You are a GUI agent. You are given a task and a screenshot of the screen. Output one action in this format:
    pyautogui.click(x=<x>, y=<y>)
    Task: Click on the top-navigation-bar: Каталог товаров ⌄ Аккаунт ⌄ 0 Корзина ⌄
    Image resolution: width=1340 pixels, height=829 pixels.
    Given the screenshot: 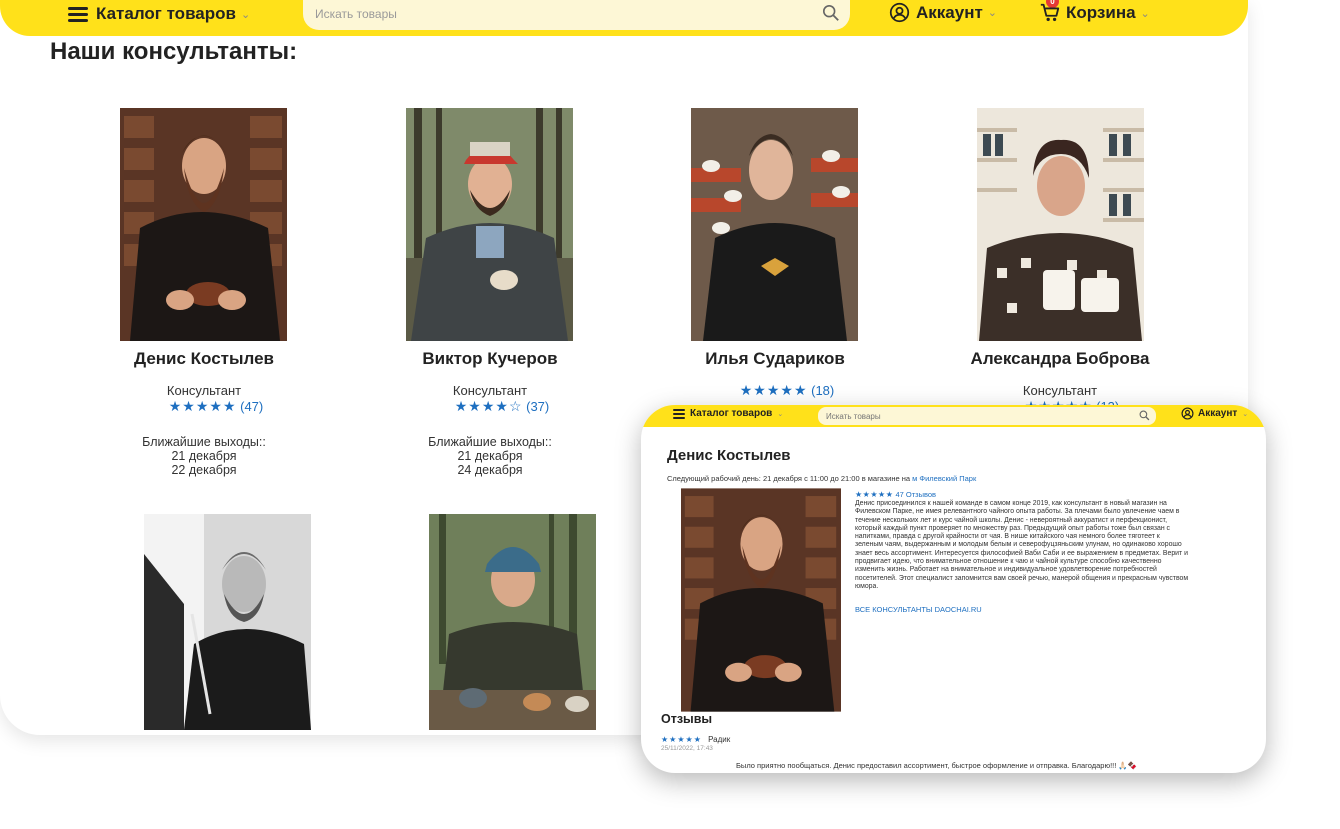 What is the action you would take?
    pyautogui.click(x=624, y=18)
    